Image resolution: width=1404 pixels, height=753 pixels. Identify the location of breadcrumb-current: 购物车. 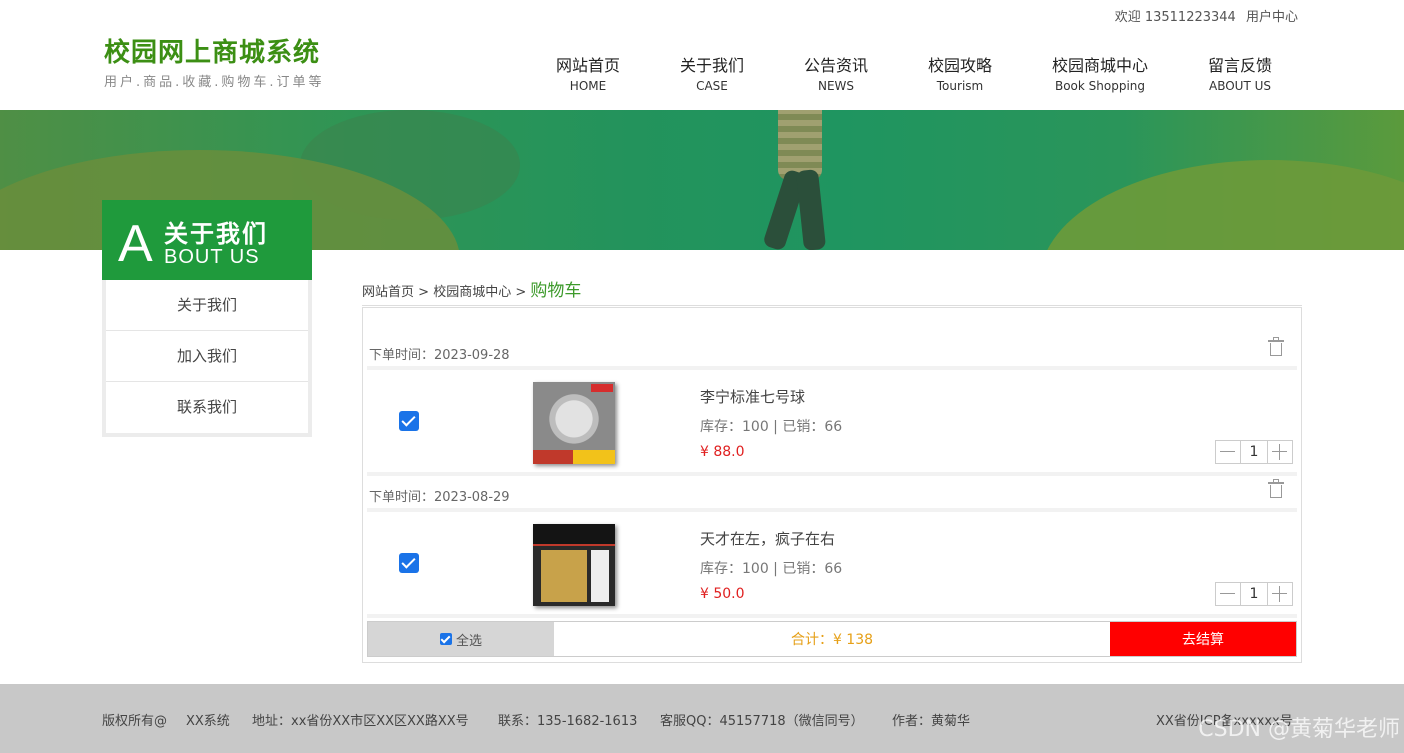
(556, 293).